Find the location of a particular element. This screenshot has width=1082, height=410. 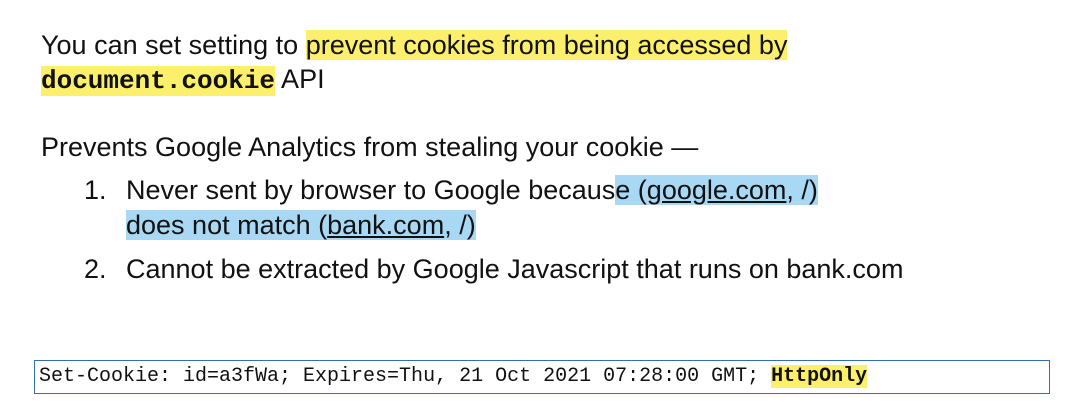

google-link: google.com is located at coordinates (717, 190).